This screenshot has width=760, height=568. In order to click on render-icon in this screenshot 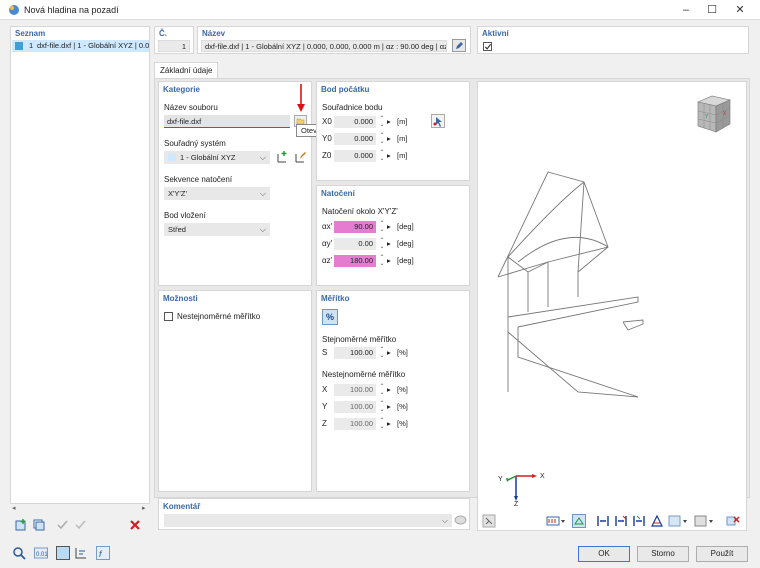, I will do `click(579, 521)`.